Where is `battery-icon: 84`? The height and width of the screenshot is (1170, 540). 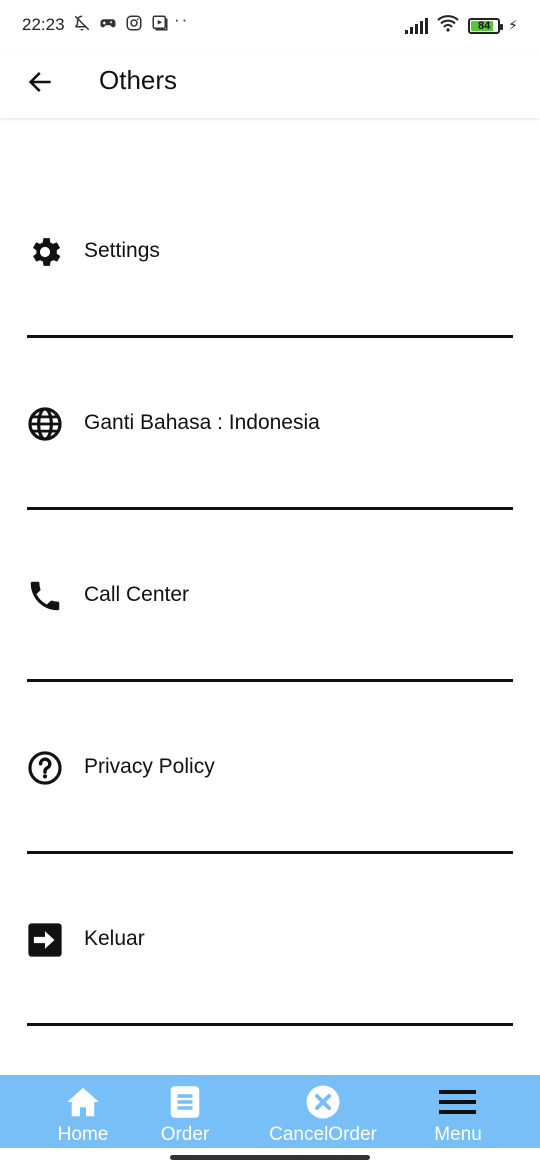
battery-icon: 84 is located at coordinates (486, 25).